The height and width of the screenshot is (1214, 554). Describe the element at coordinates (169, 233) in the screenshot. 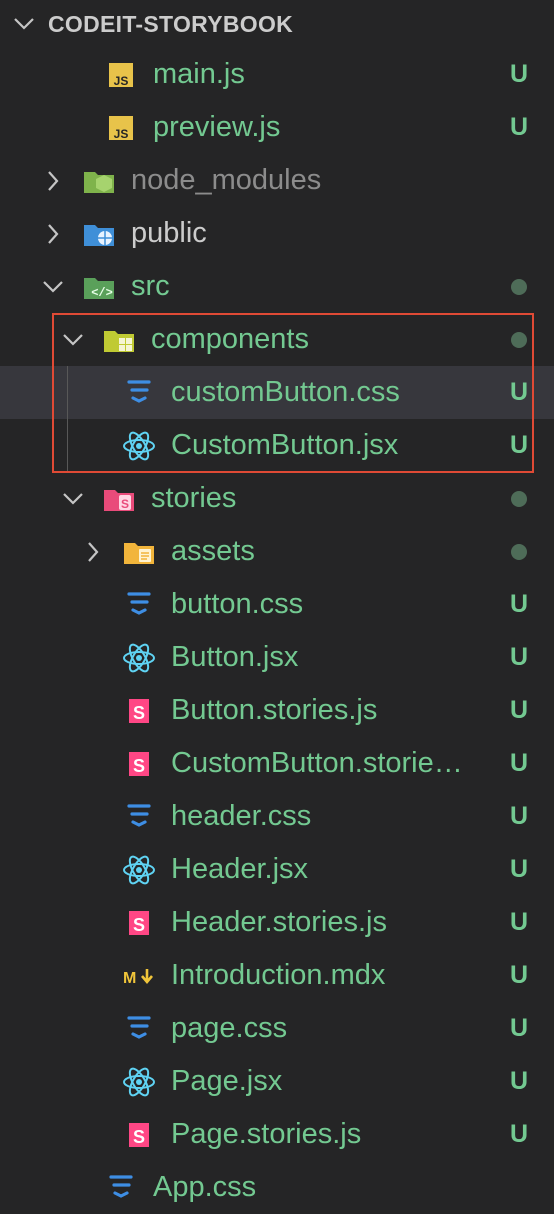

I see `folder-name: public` at that location.